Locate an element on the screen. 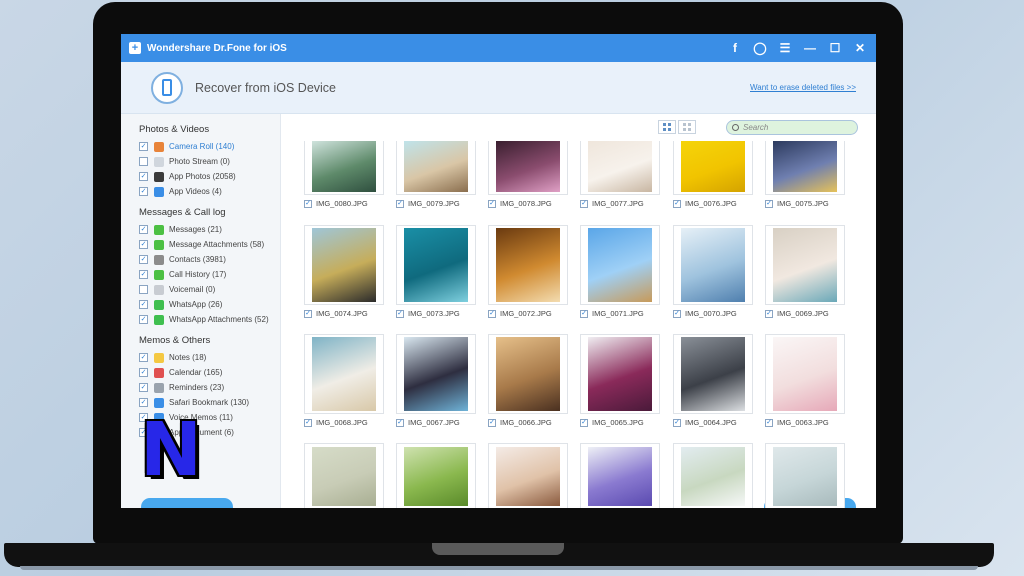 The width and height of the screenshot is (1024, 576). photo-item: ✓ IMG_0077.JPG is located at coordinates (626, 174).